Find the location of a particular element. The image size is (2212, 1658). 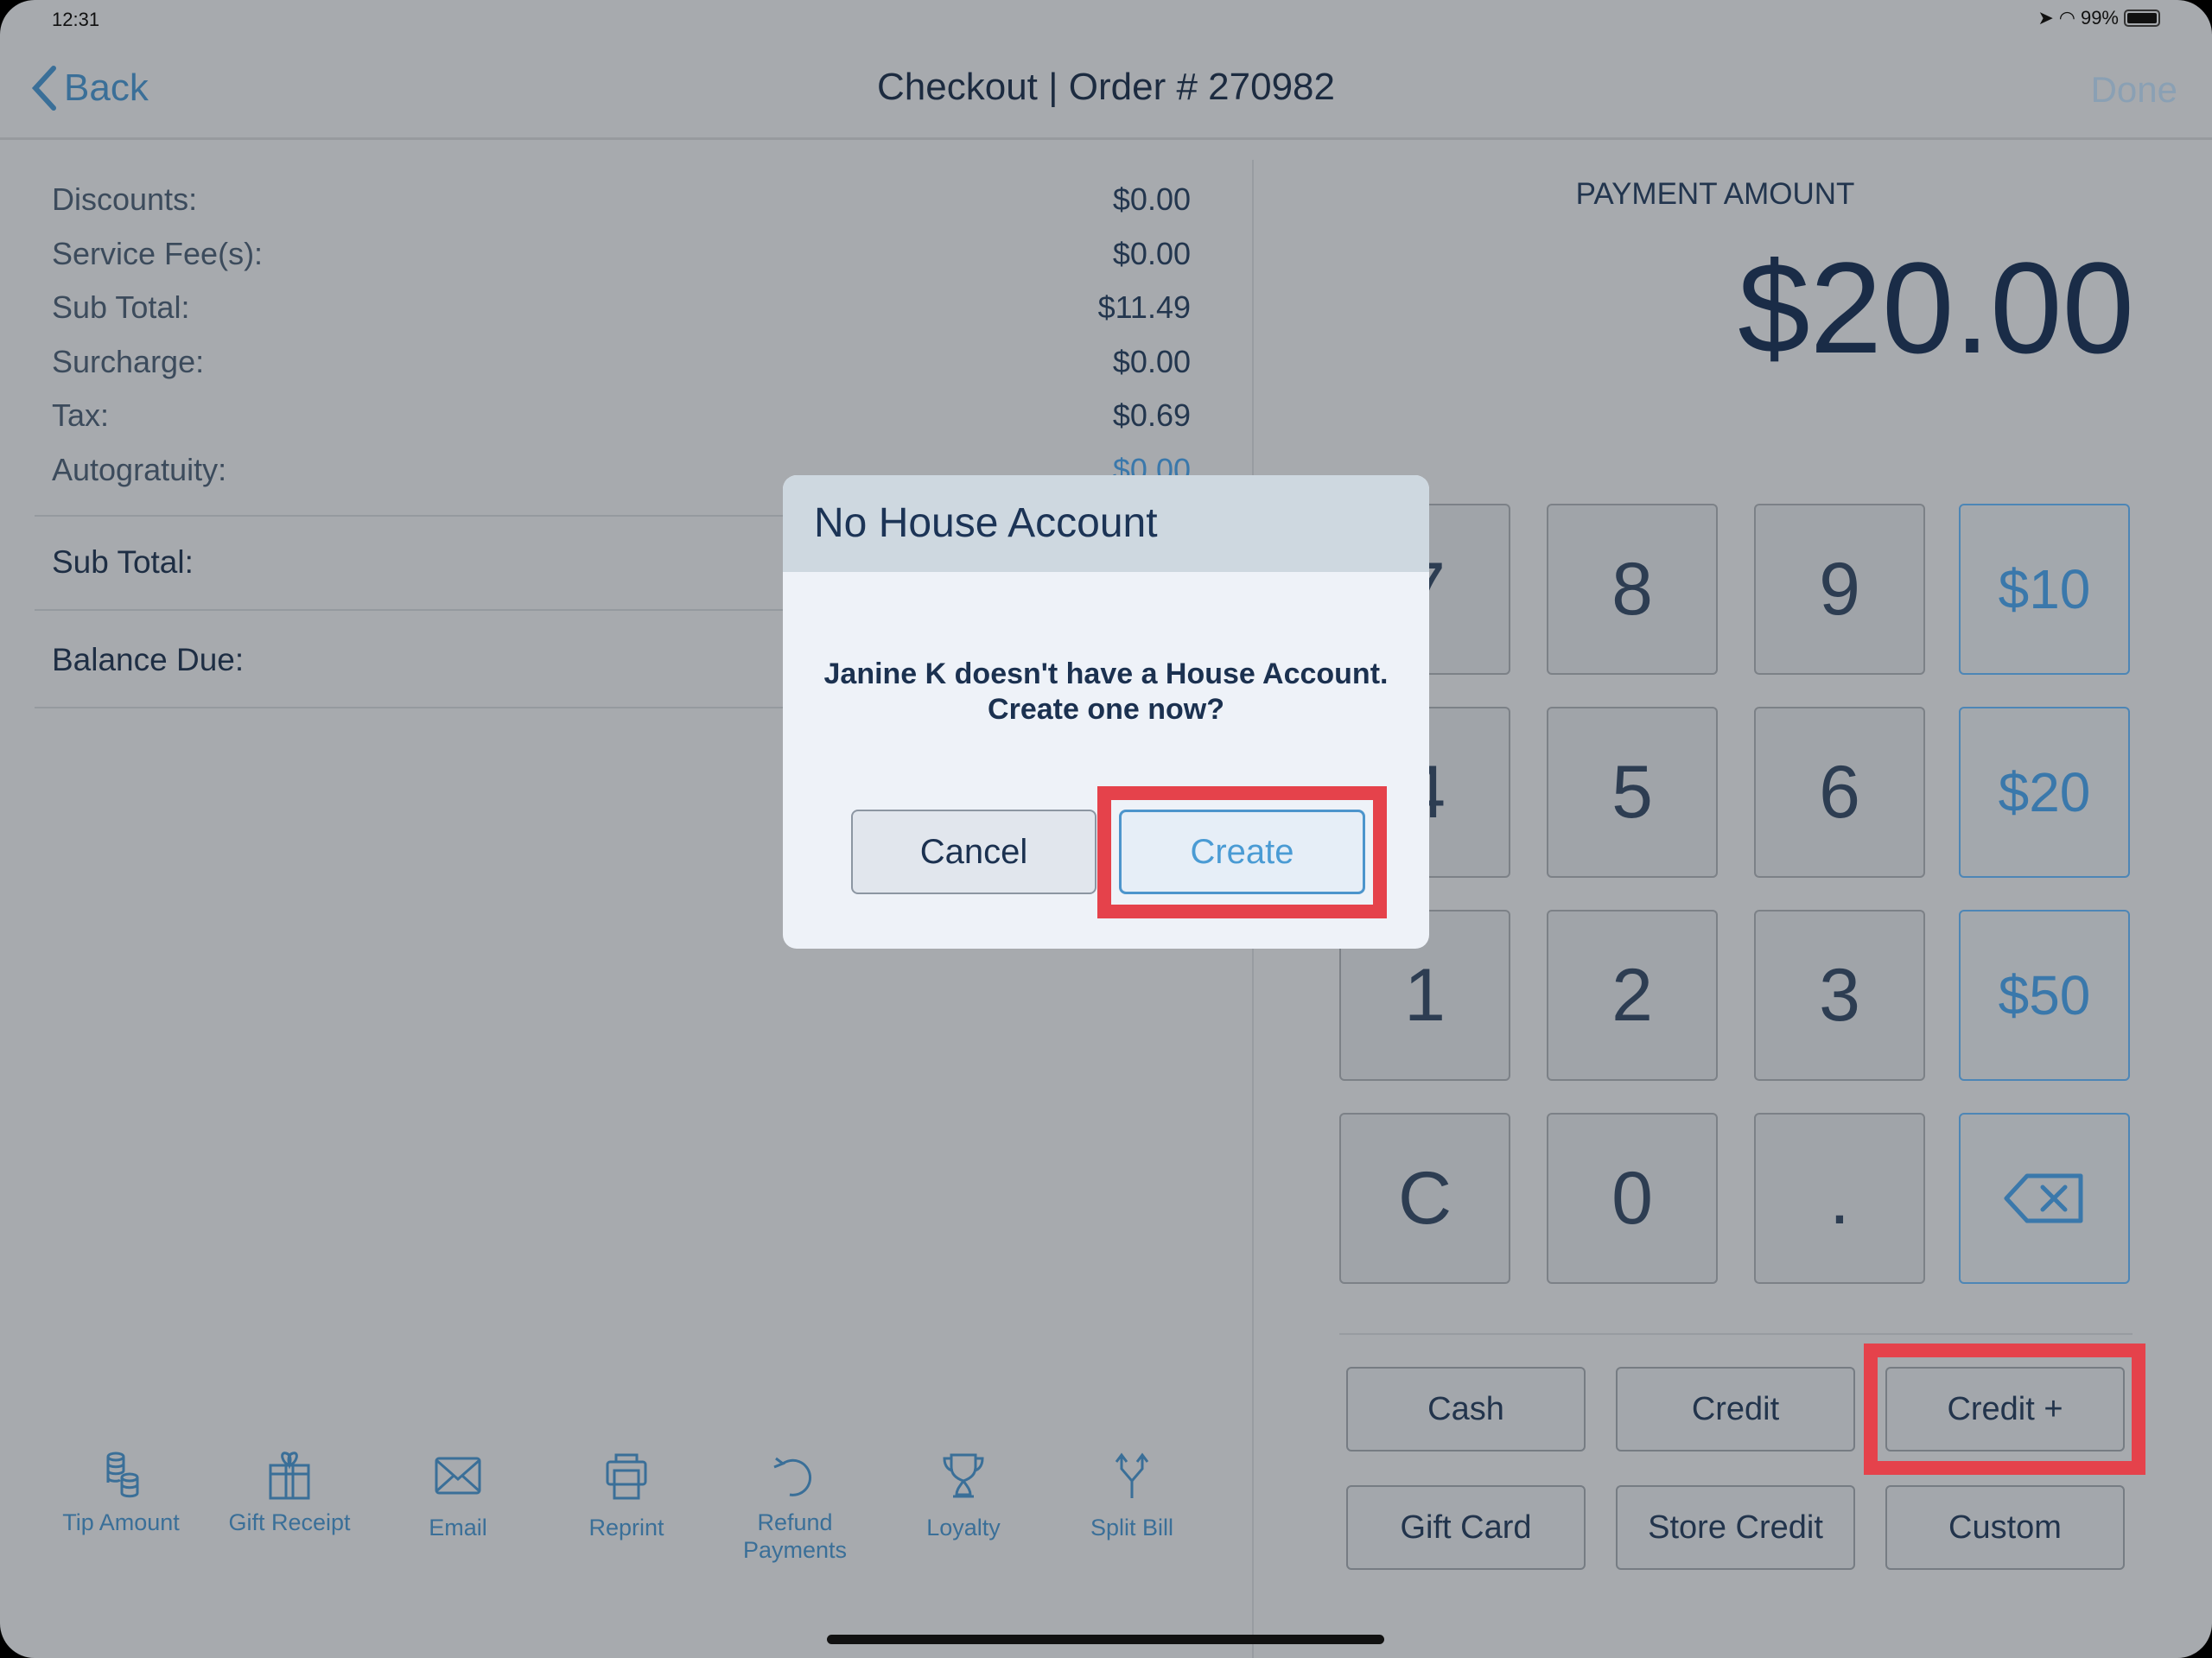

row-label: Discounts: is located at coordinates (125, 199).